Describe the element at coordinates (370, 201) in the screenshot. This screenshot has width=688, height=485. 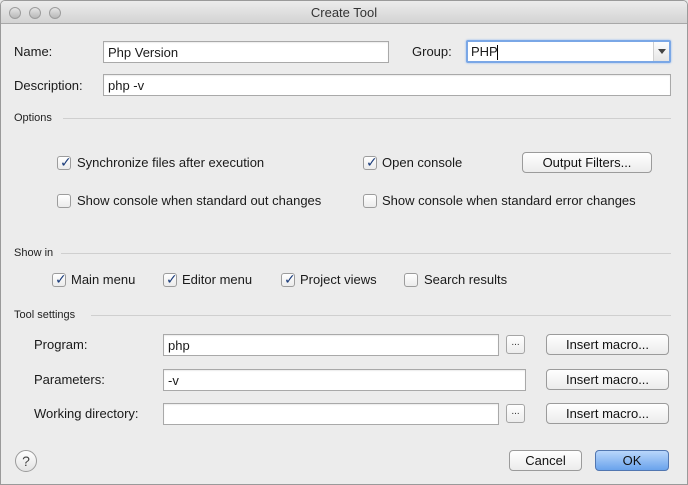
I see `show-console-stderr-checkbox` at that location.